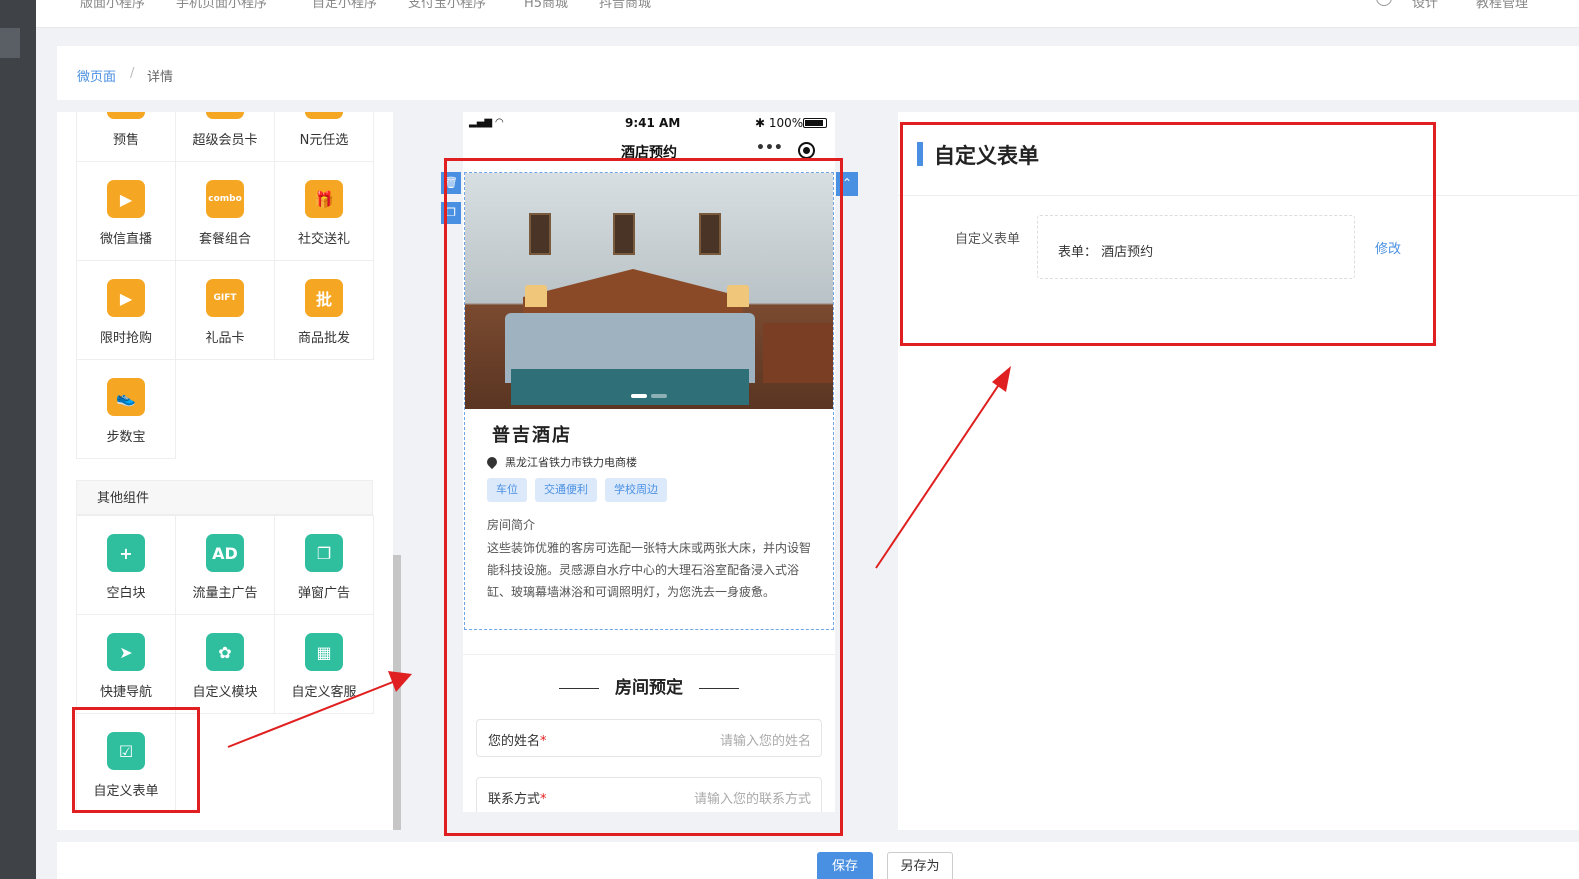 Image resolution: width=1579 pixels, height=879 pixels. Describe the element at coordinates (397, 692) in the screenshot. I see `panel-scrollbar` at that location.